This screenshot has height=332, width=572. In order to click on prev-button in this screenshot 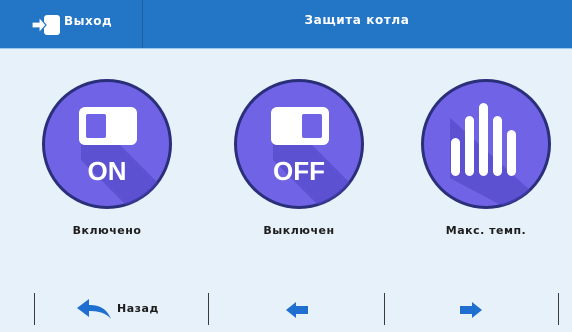, I will do `click(300, 310)`.